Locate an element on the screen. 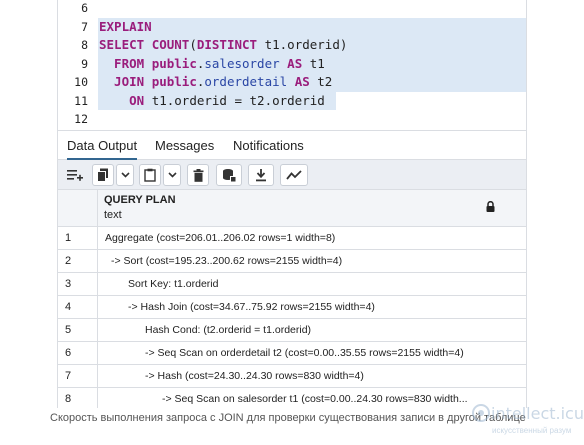  results-toolbar is located at coordinates (292, 175).